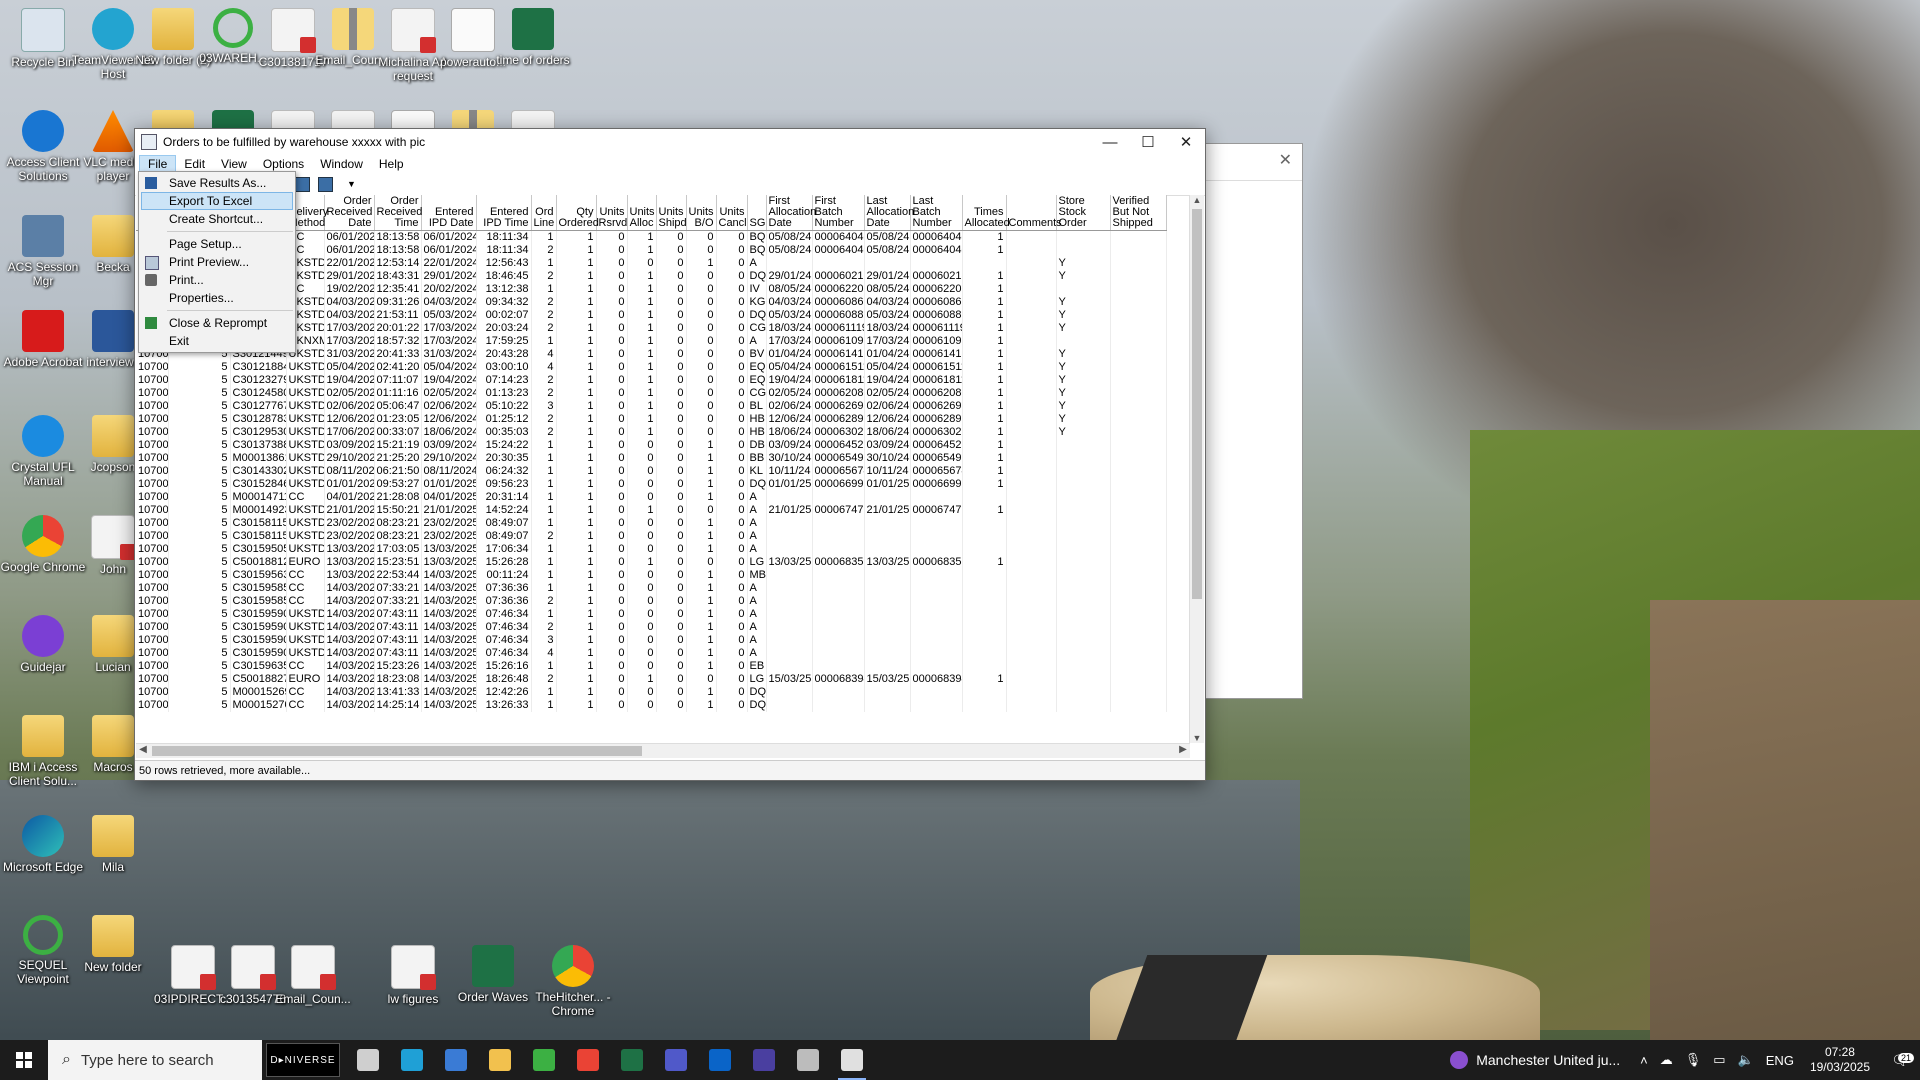  What do you see at coordinates (412, 1060) in the screenshot?
I see `taskbar-app-edge` at bounding box center [412, 1060].